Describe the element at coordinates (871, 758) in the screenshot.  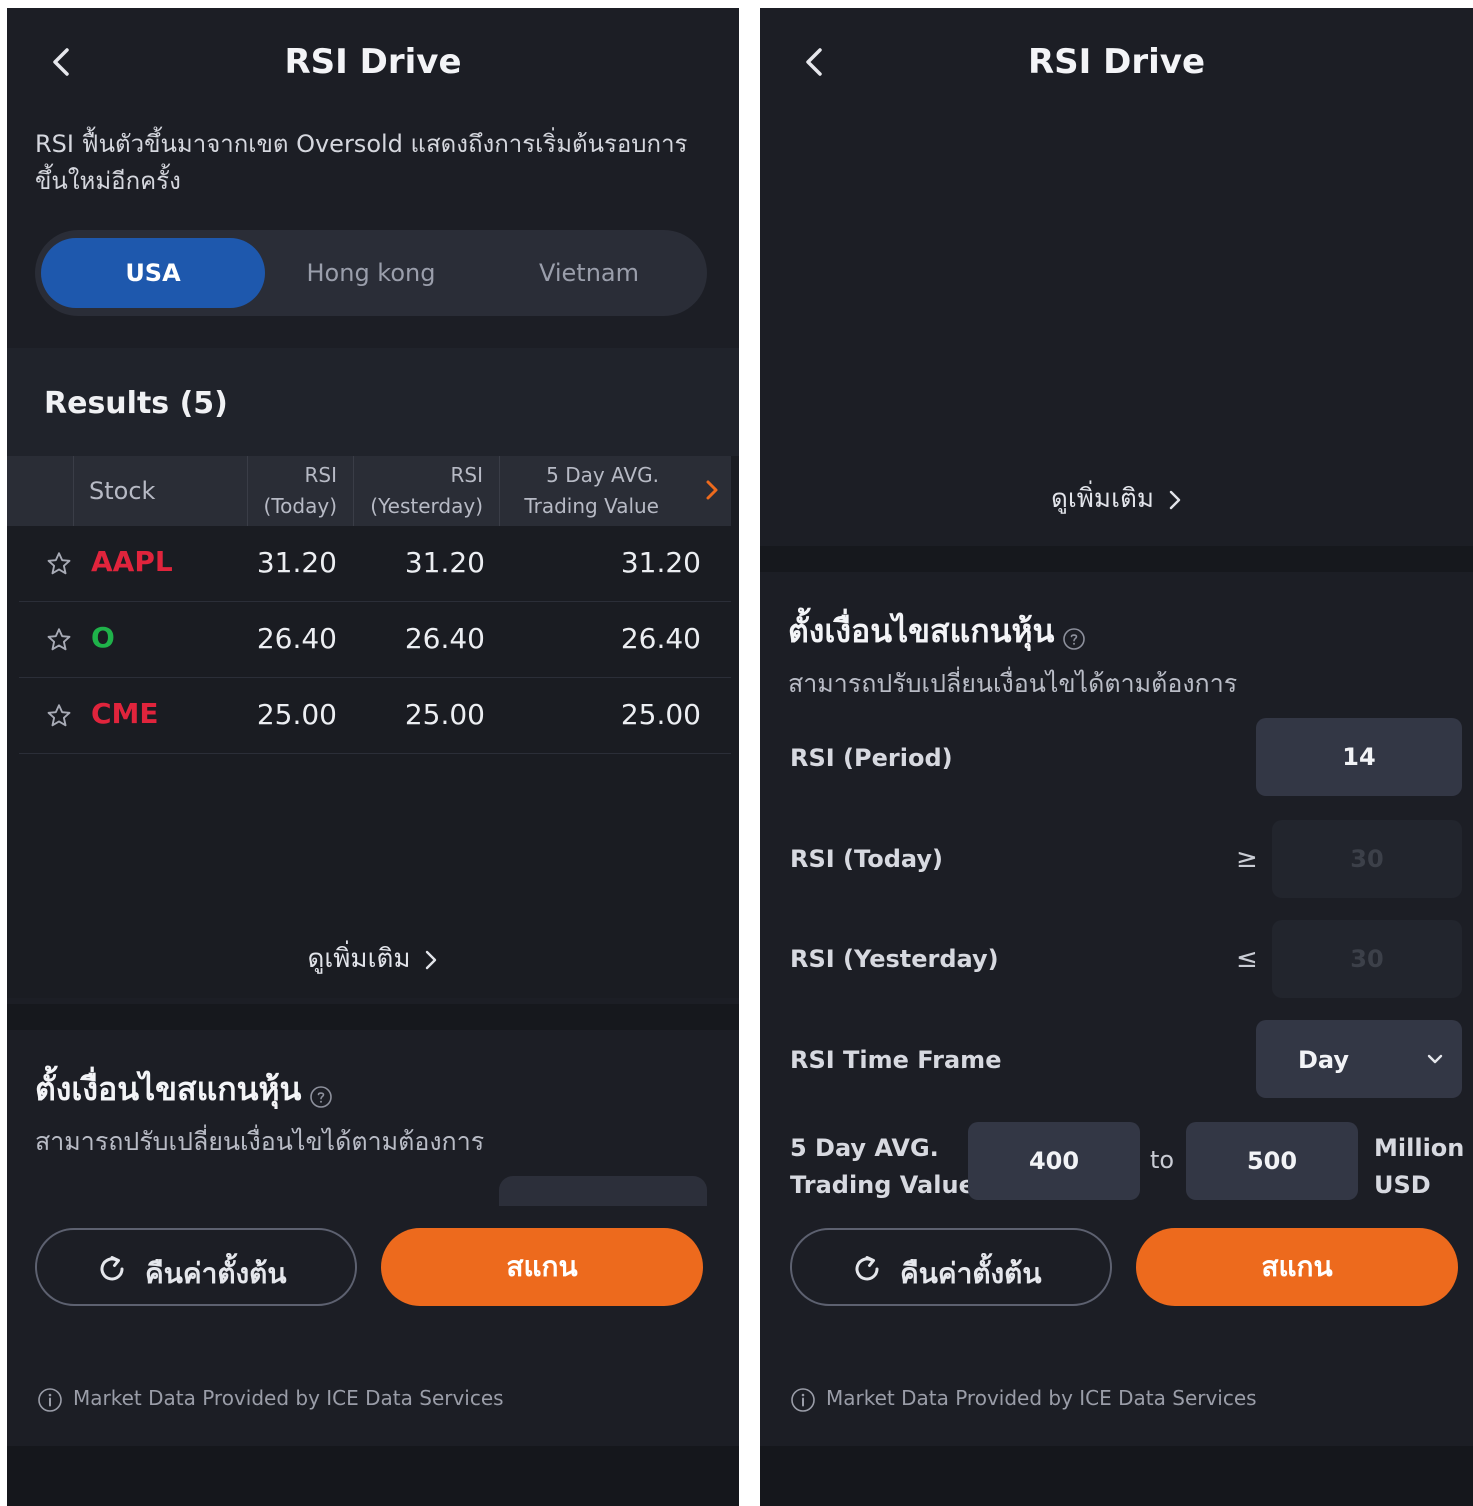
I see `rsi-period-label: RSI (Period)` at that location.